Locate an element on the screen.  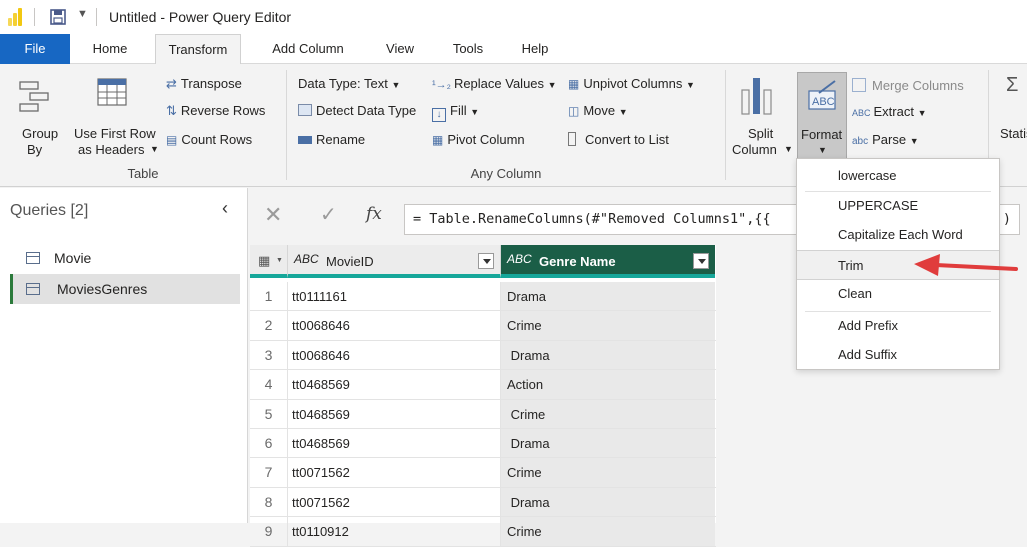
genre-name-cell: Action is located at coordinates (608, 384).